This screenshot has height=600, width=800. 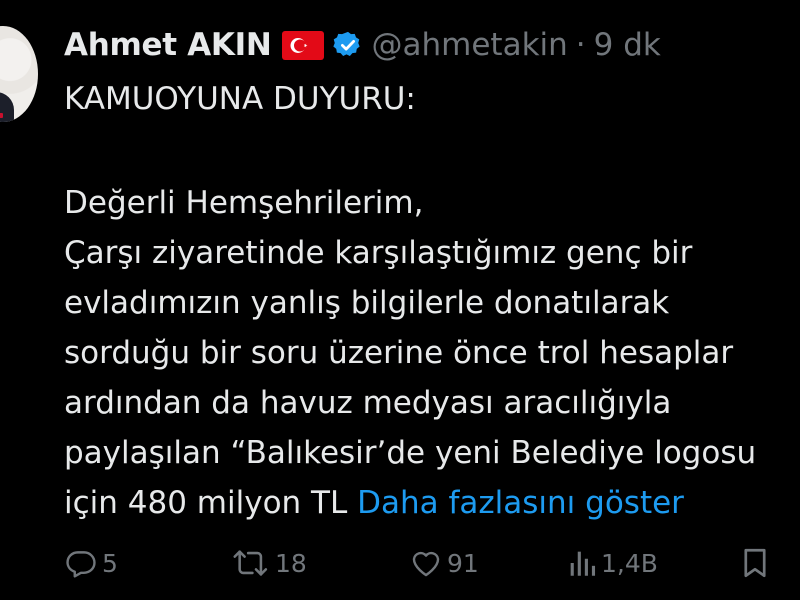 I want to click on tweet-line: KAMUOYUNA DUYURU:, so click(x=240, y=99).